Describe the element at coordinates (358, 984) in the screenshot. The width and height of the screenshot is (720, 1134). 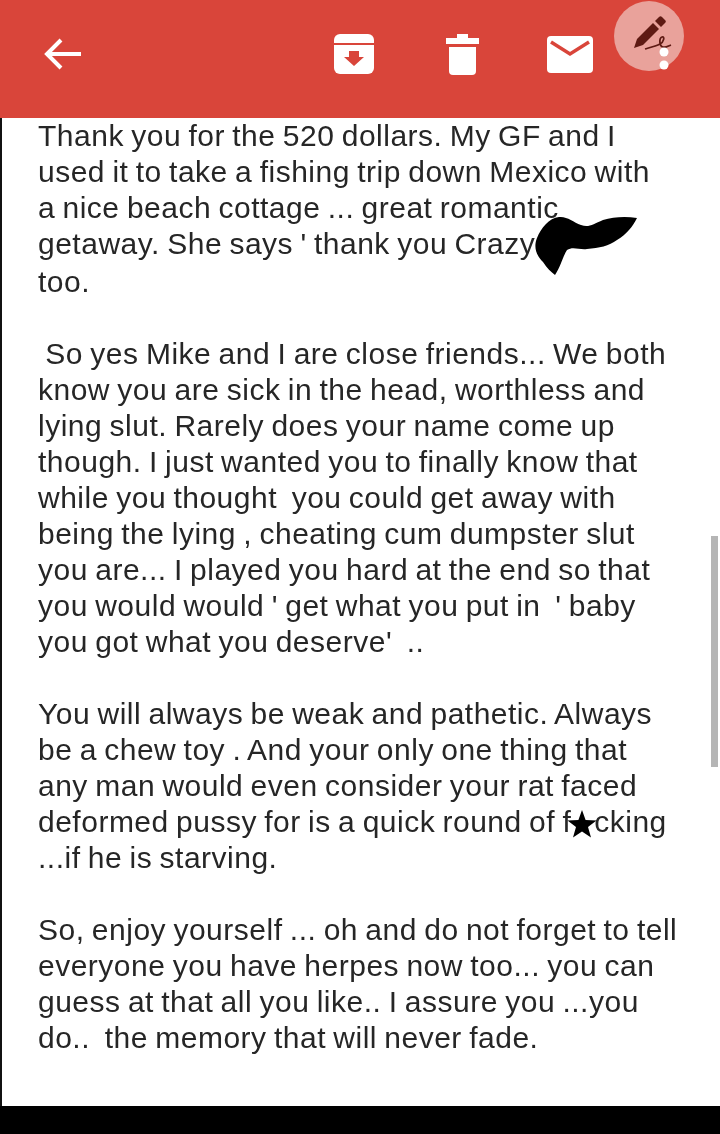
I see `email-paragraph: So, enjoy yourself ... oh and do not forget to tell everyone you have herpes now too... you can guess at that all you like.. I assure you ...you do.. the memory that will never fade.` at that location.